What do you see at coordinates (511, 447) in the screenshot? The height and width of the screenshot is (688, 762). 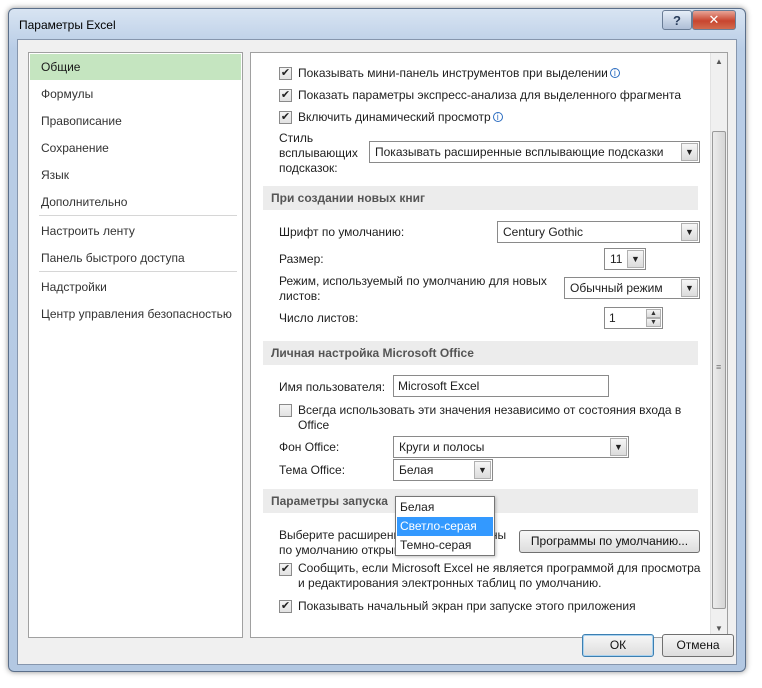 I see `office-background-select: Круги и полосы ▼` at bounding box center [511, 447].